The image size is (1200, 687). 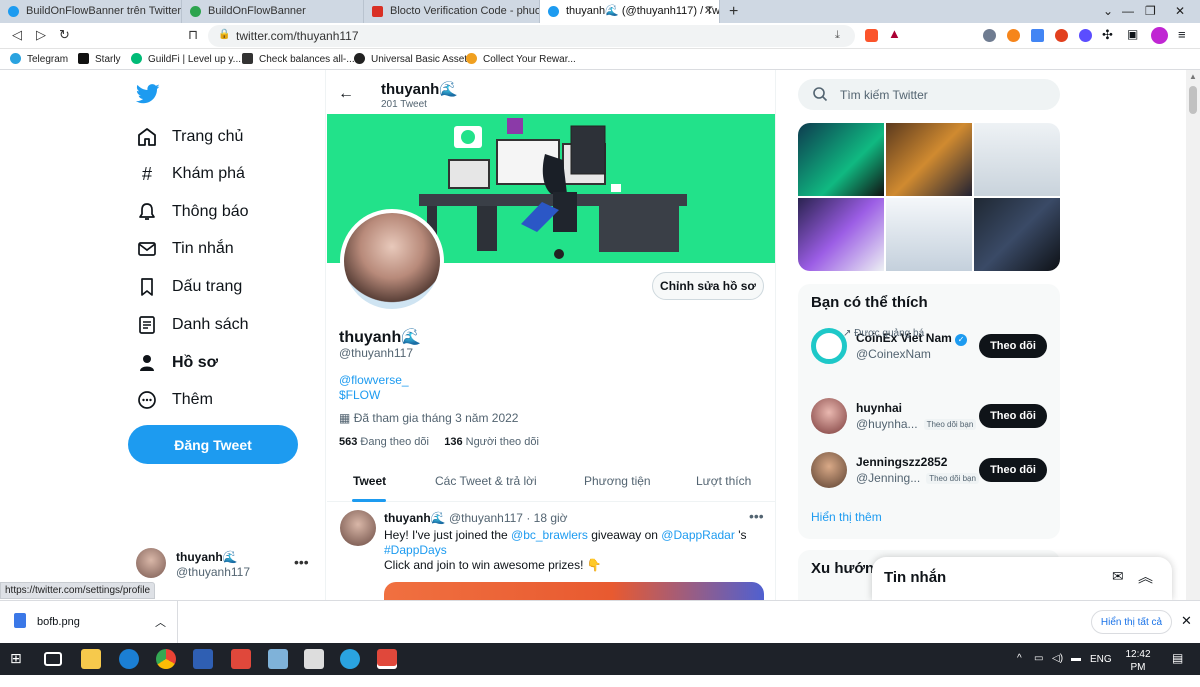 What do you see at coordinates (1193, 100) in the screenshot?
I see `scroll-thumb` at bounding box center [1193, 100].